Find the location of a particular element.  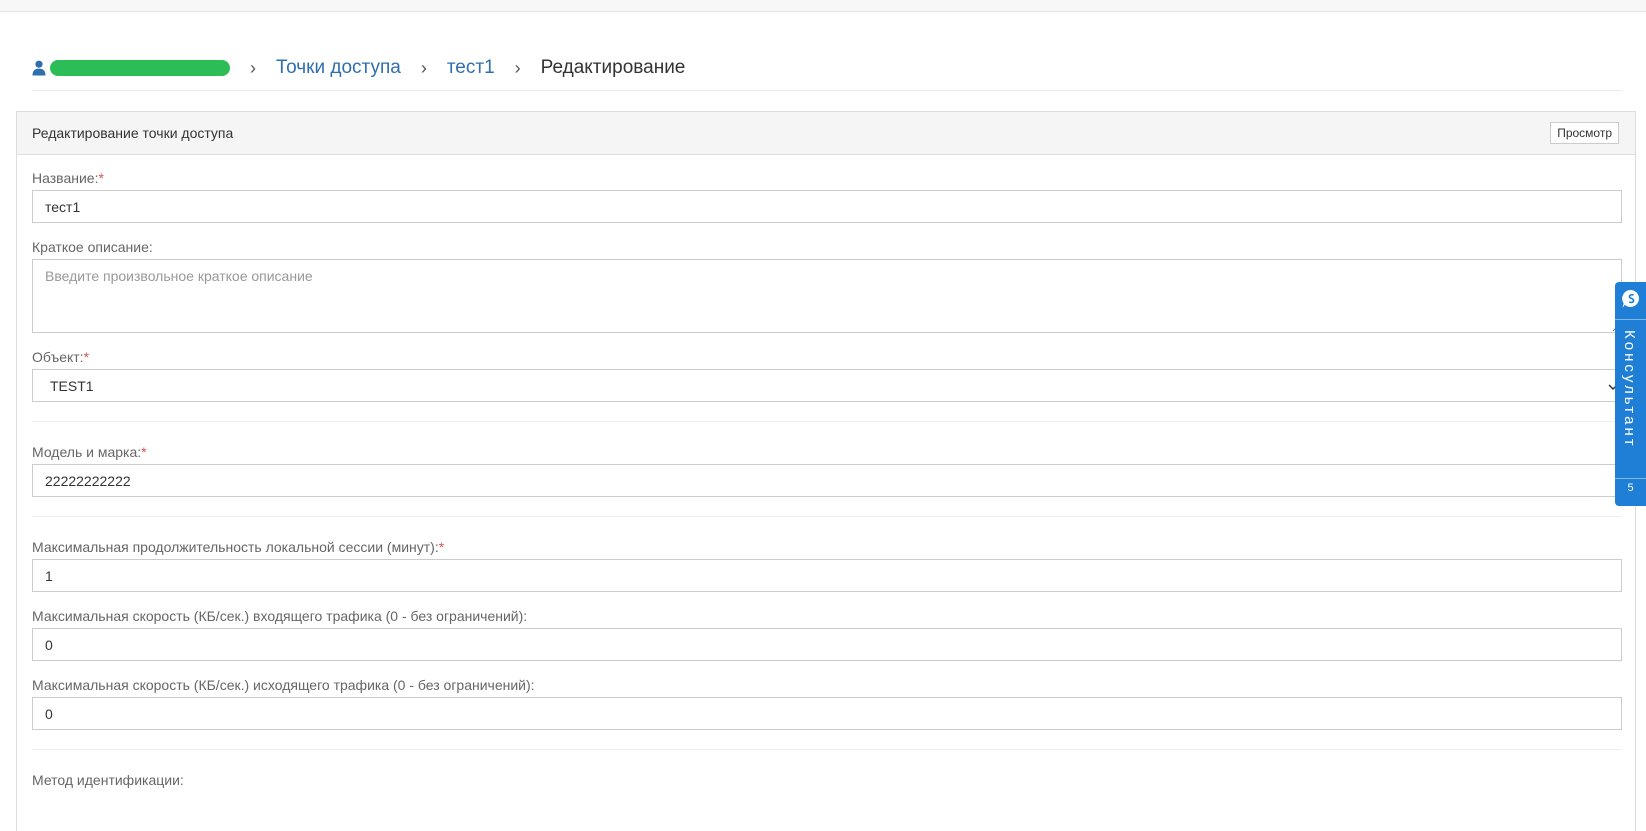

breadcrumb-test1-link: тест1 is located at coordinates (471, 68).